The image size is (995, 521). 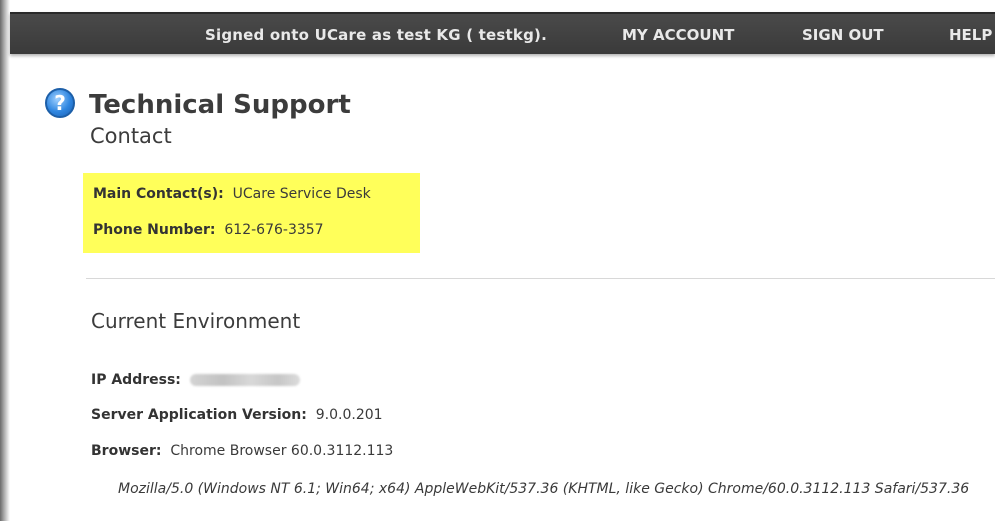 I want to click on phone-value: 612-676-3357, so click(x=274, y=230).